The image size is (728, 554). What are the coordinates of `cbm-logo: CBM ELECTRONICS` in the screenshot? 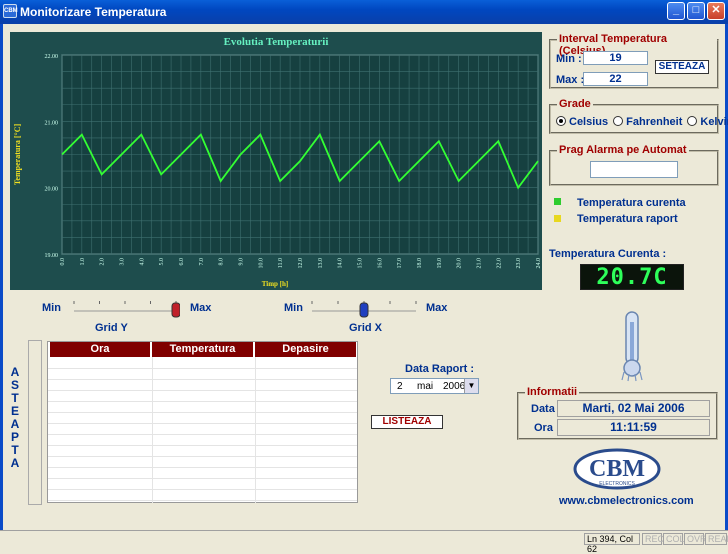 It's located at (617, 469).